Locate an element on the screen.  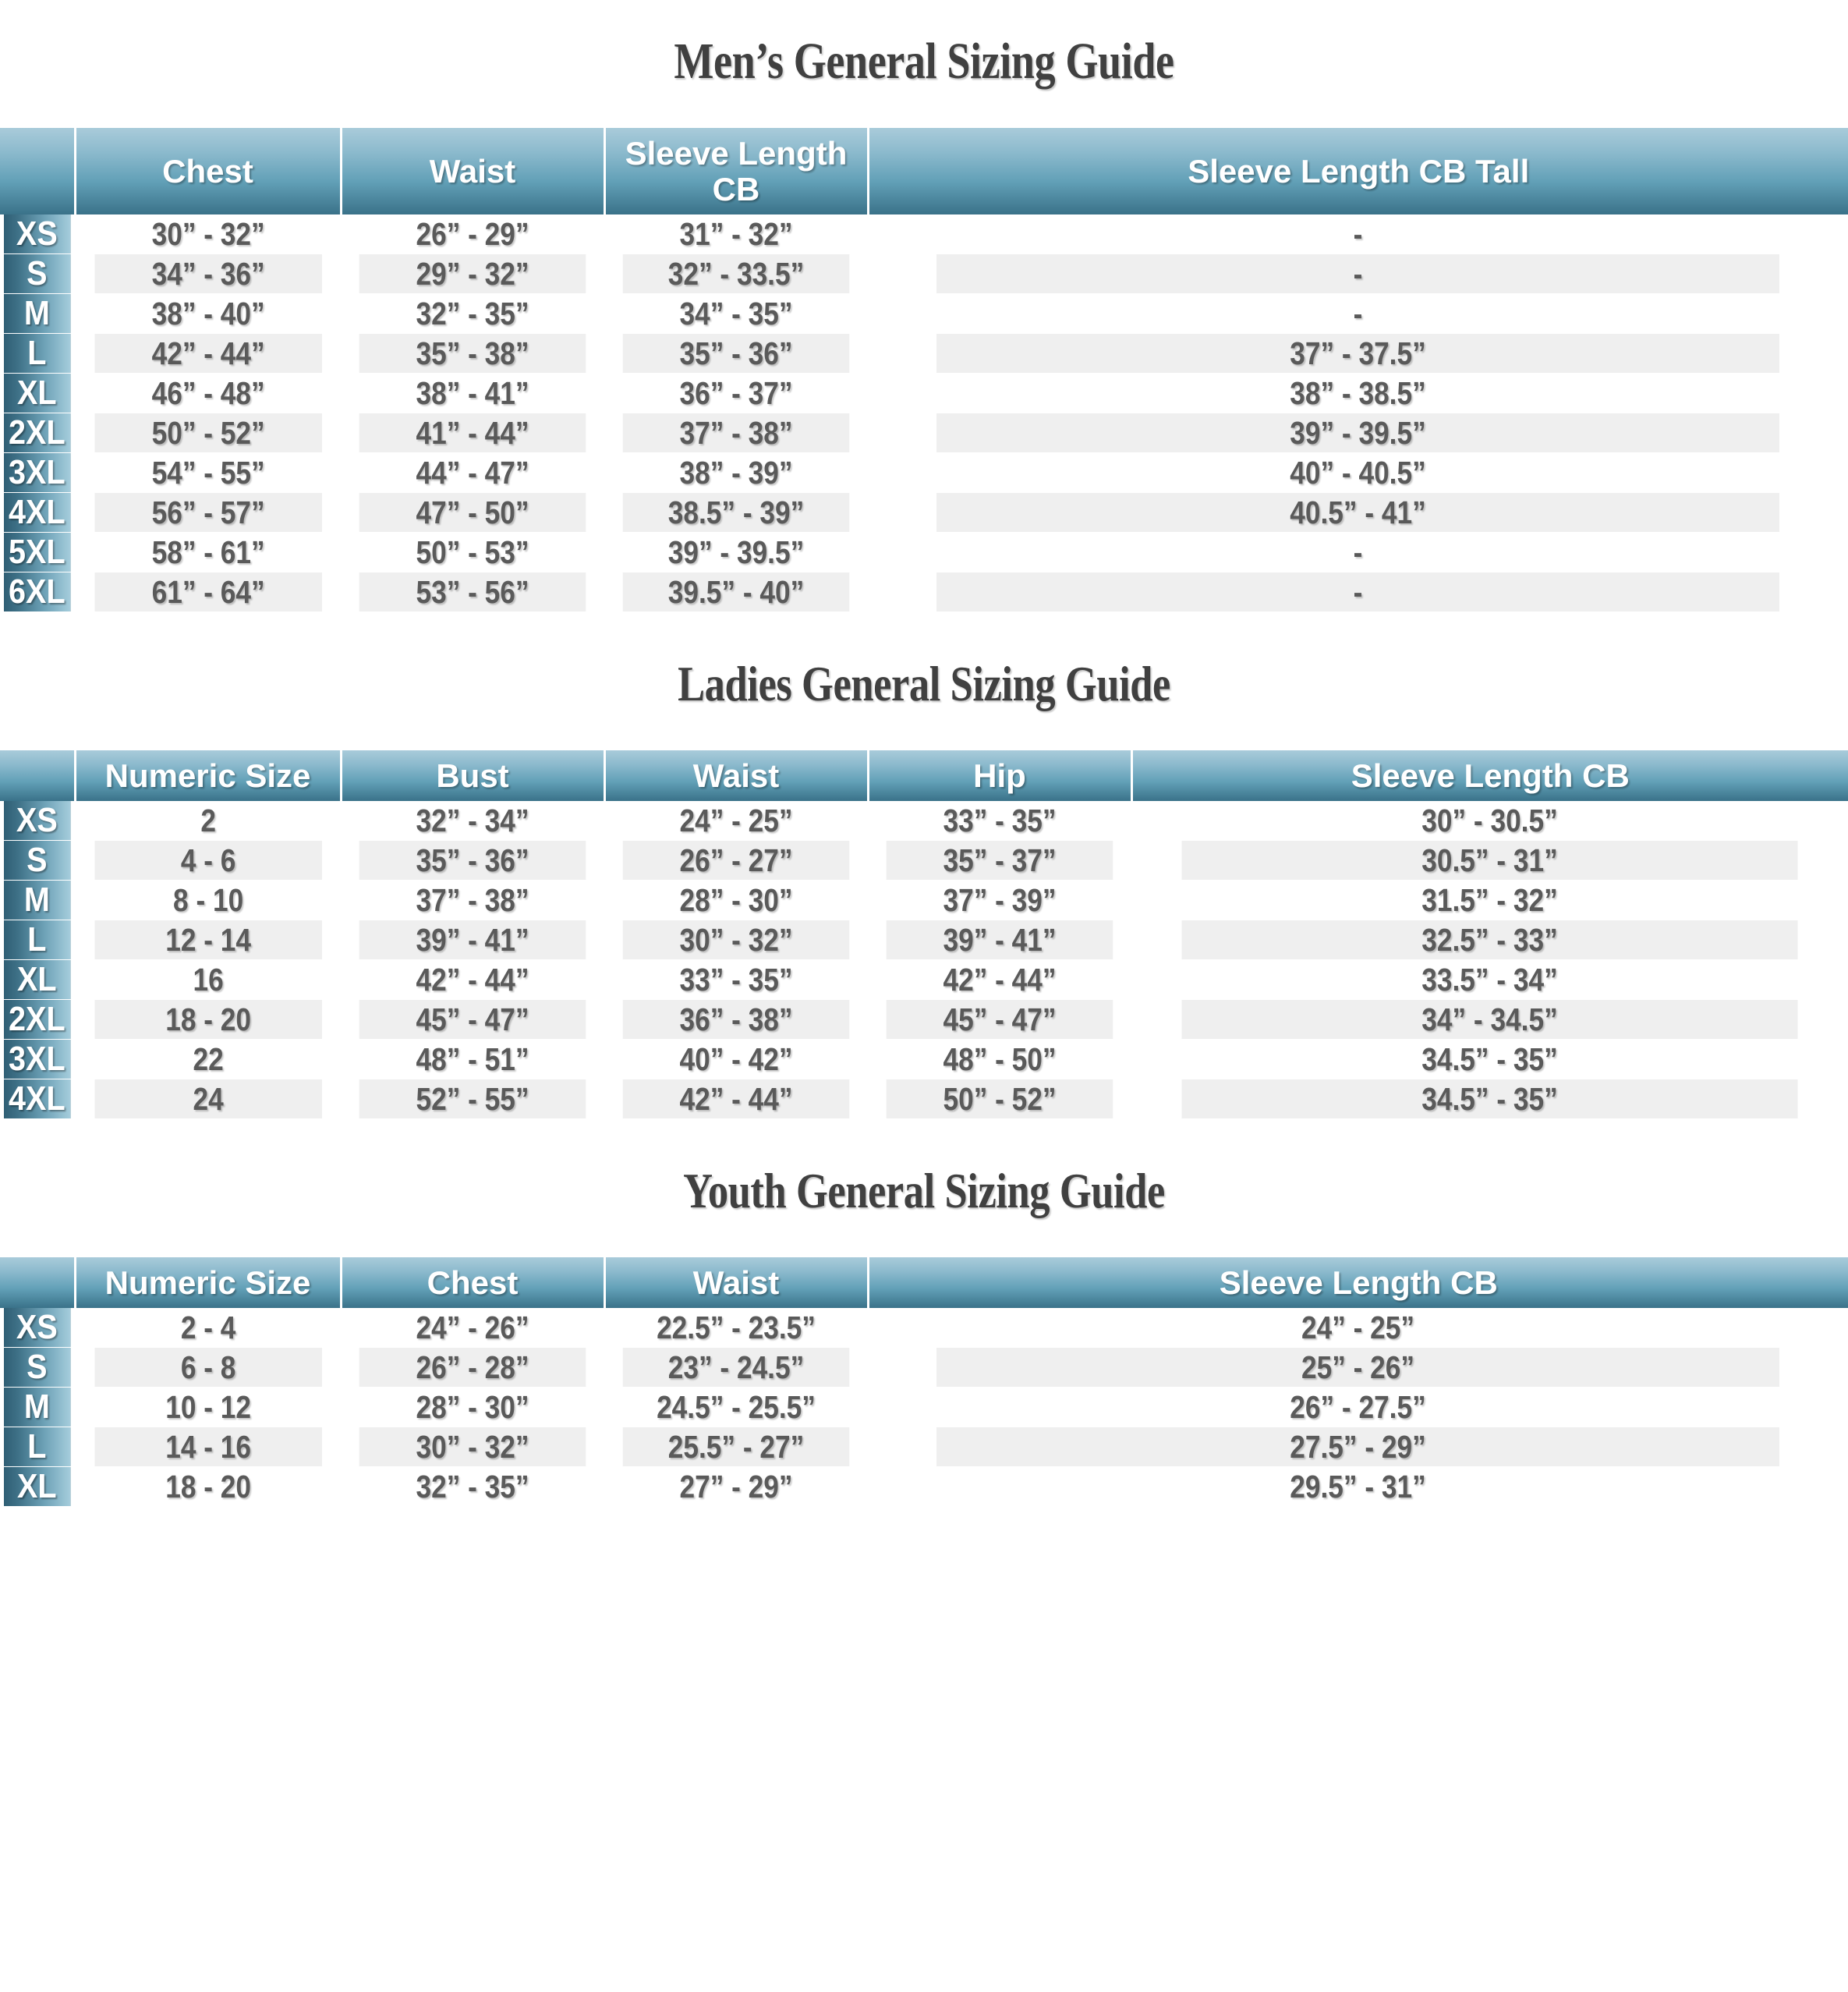
mens-table-row: 5XL 58” - 61” 50” - 53” 39” - 39.5” - is located at coordinates (924, 552).